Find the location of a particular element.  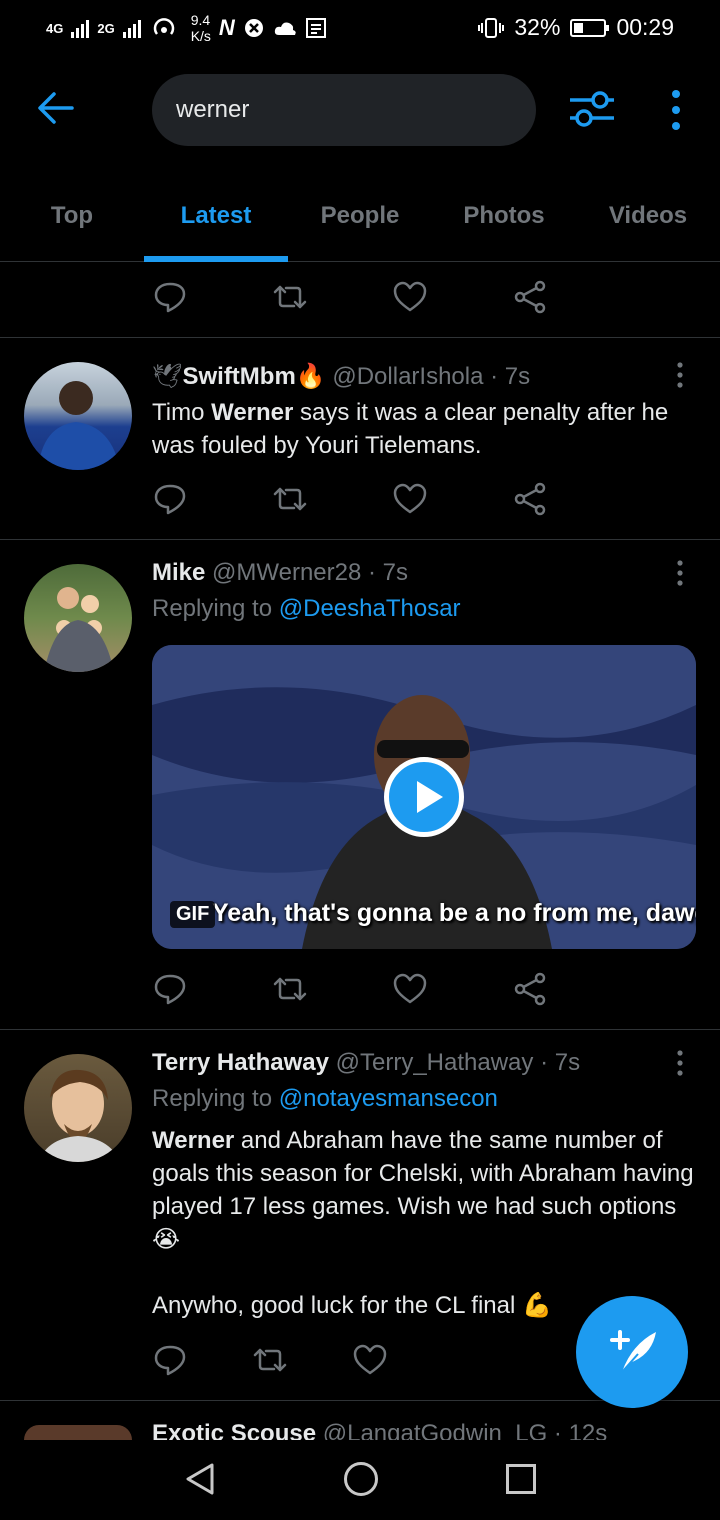

timestamp: · 12s is located at coordinates (580, 1430).